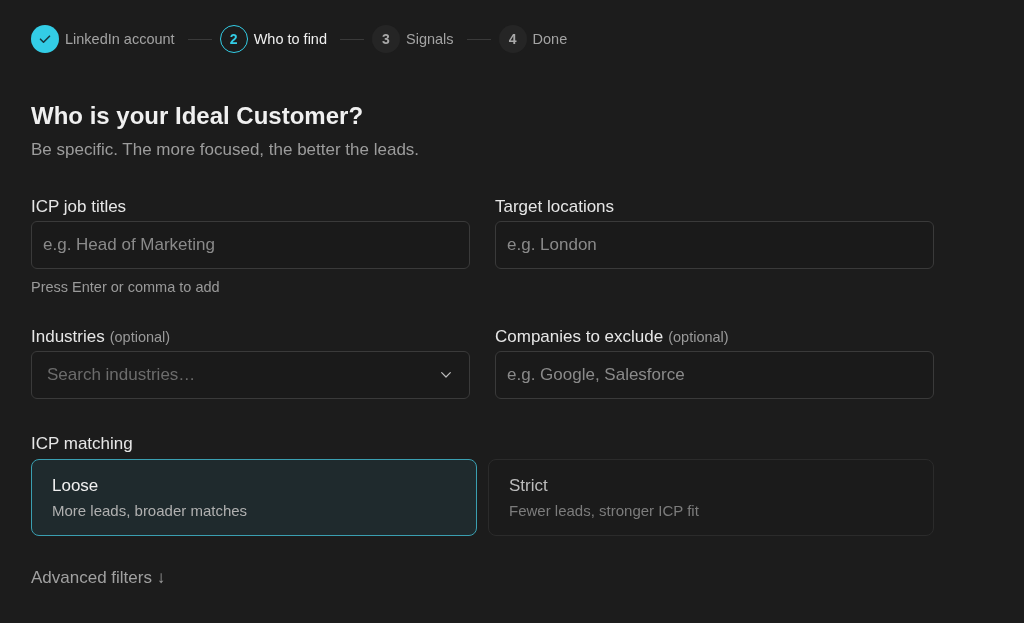 The height and width of the screenshot is (623, 1024). Describe the element at coordinates (430, 39) in the screenshot. I see `step-label: Signals` at that location.